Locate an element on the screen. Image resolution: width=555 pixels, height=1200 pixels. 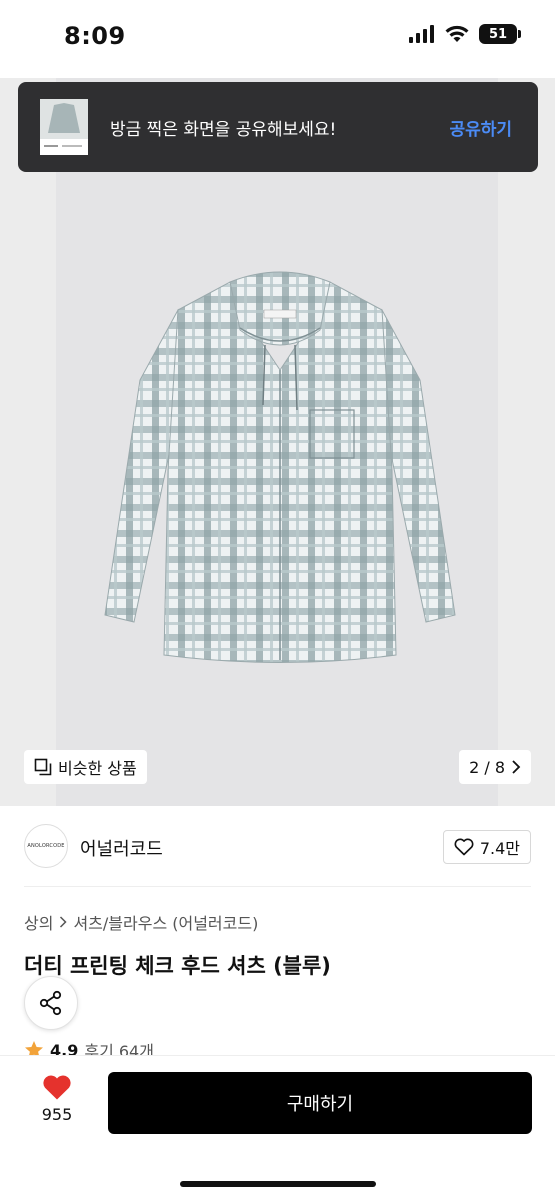
breadcrumb-subcategory: 셔츠/블라우스 (어널러코드) is located at coordinates (165, 922).